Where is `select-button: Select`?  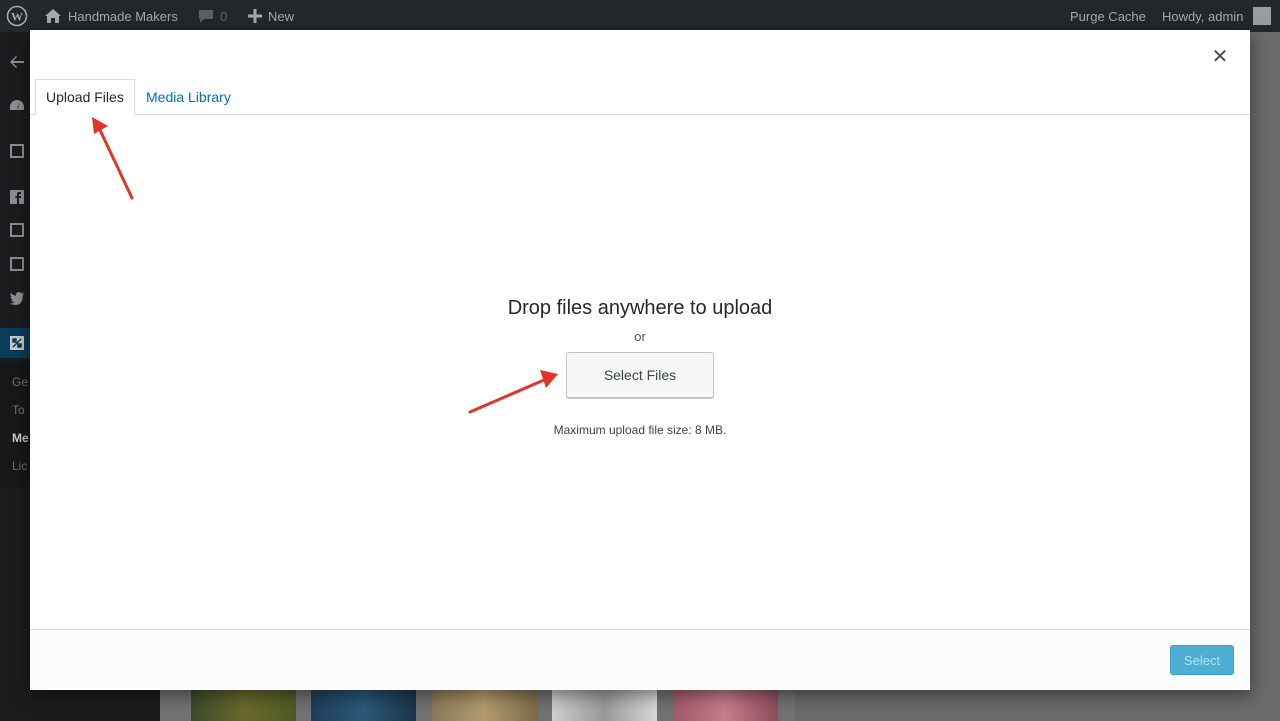 select-button: Select is located at coordinates (1202, 660).